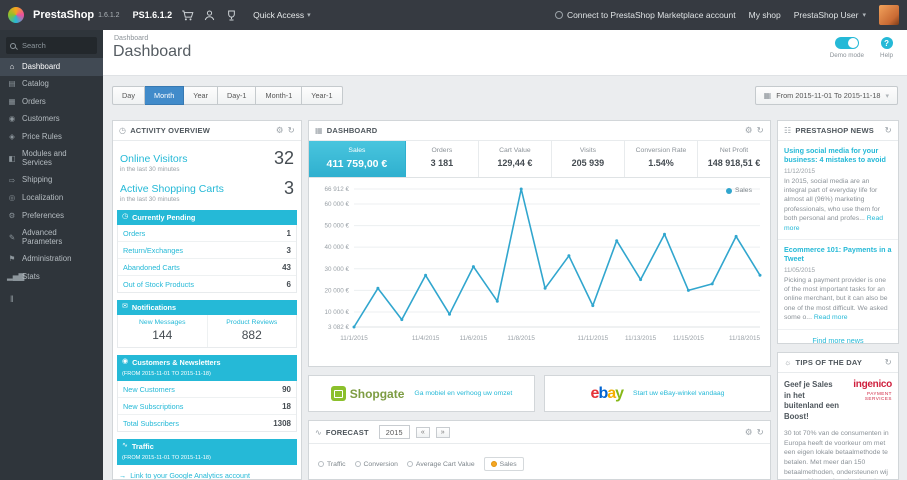 The width and height of the screenshot is (907, 480). I want to click on sidebar-item-stats: ▂▅▇ Stats, so click(51, 277).